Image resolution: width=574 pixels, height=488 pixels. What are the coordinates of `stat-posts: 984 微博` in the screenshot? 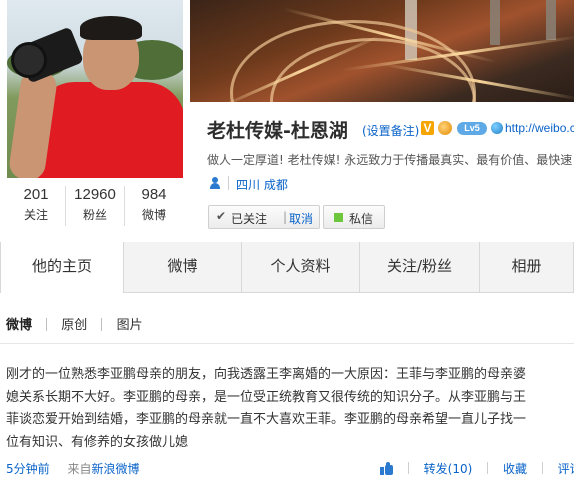 It's located at (153, 206).